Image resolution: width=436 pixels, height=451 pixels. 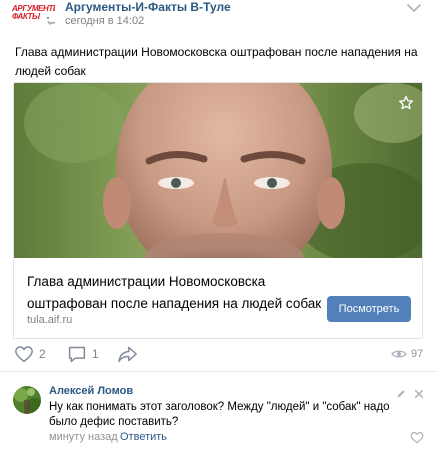 What do you see at coordinates (42, 354) in the screenshot?
I see `likes-count: 2` at bounding box center [42, 354].